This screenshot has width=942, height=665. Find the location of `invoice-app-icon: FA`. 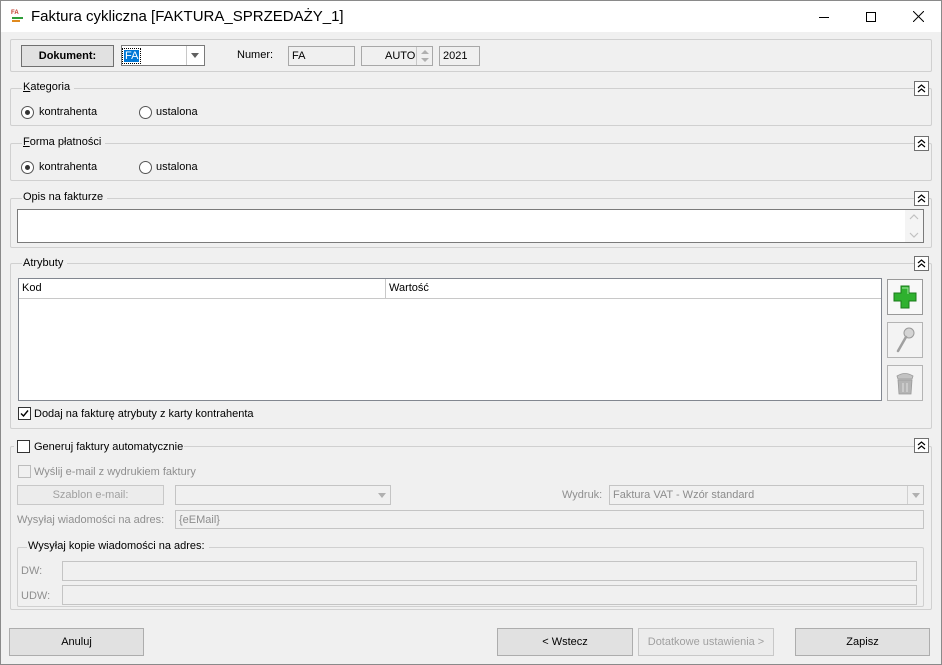

invoice-app-icon: FA is located at coordinates (18, 16).